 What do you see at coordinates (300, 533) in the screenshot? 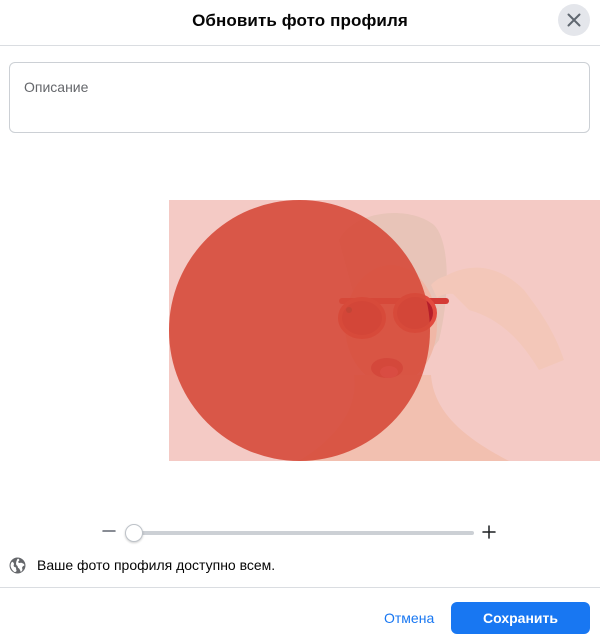
I see `zoom-slider-track` at bounding box center [300, 533].